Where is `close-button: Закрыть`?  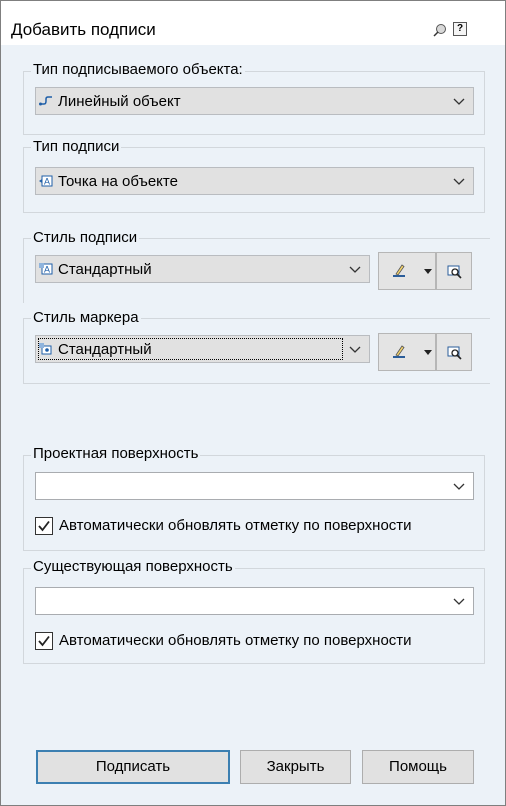
close-button: Закрыть is located at coordinates (295, 767).